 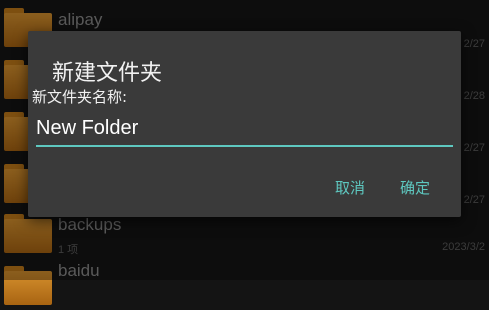 What do you see at coordinates (107, 73) in the screenshot?
I see `dialog-title: 新建文件夹` at bounding box center [107, 73].